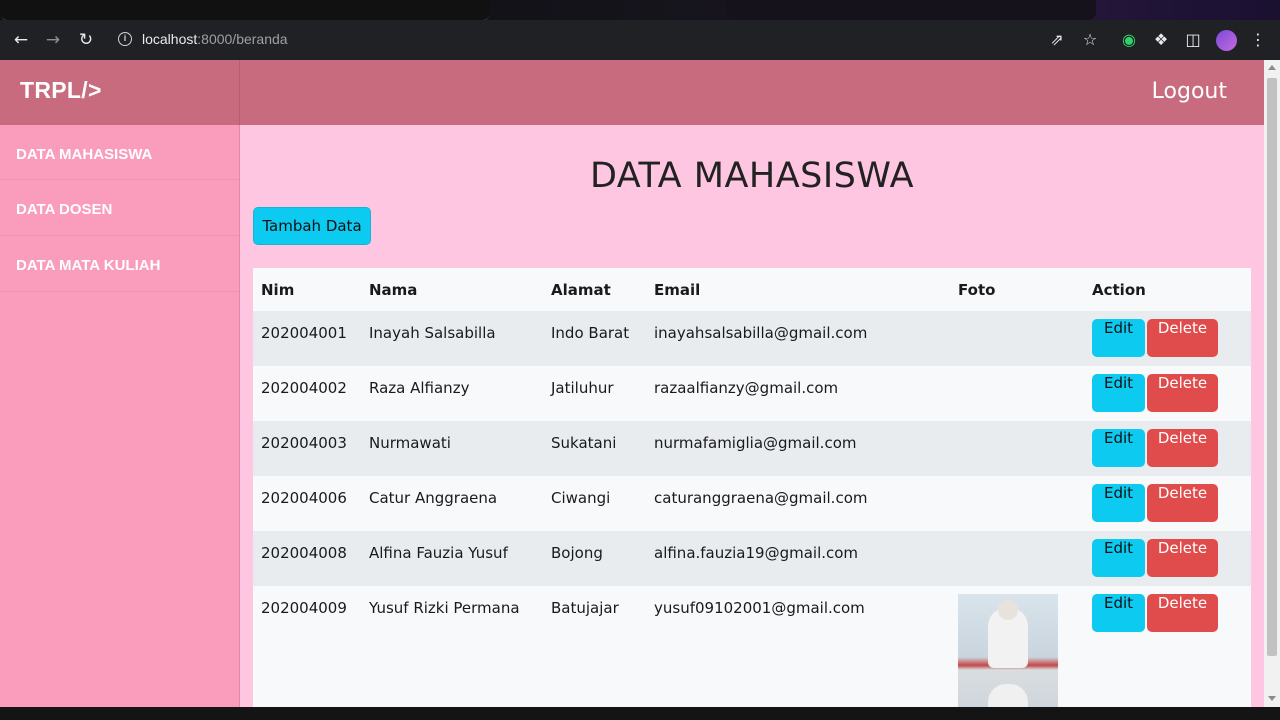 The width and height of the screenshot is (1280, 720). Describe the element at coordinates (452, 448) in the screenshot. I see `cell-nama: Nurmawati` at that location.